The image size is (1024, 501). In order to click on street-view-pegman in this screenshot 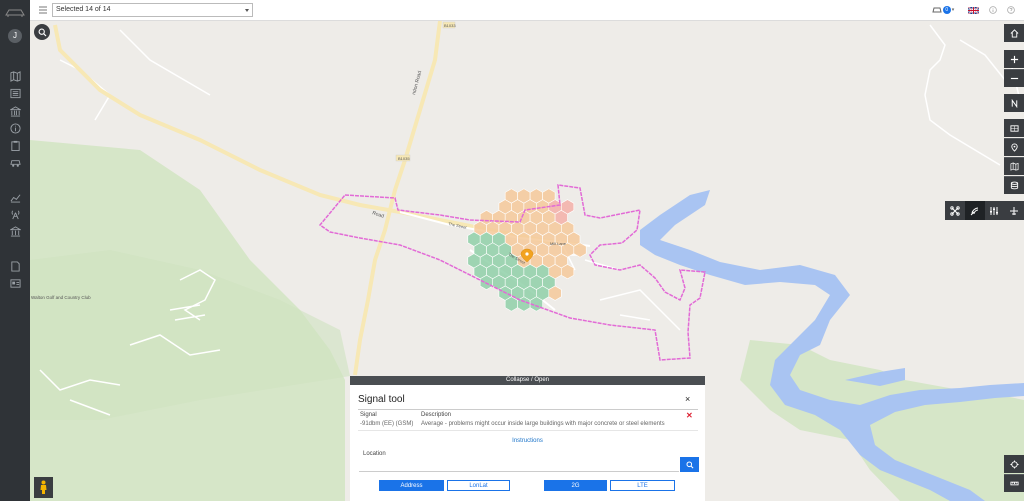, I will do `click(43, 487)`.